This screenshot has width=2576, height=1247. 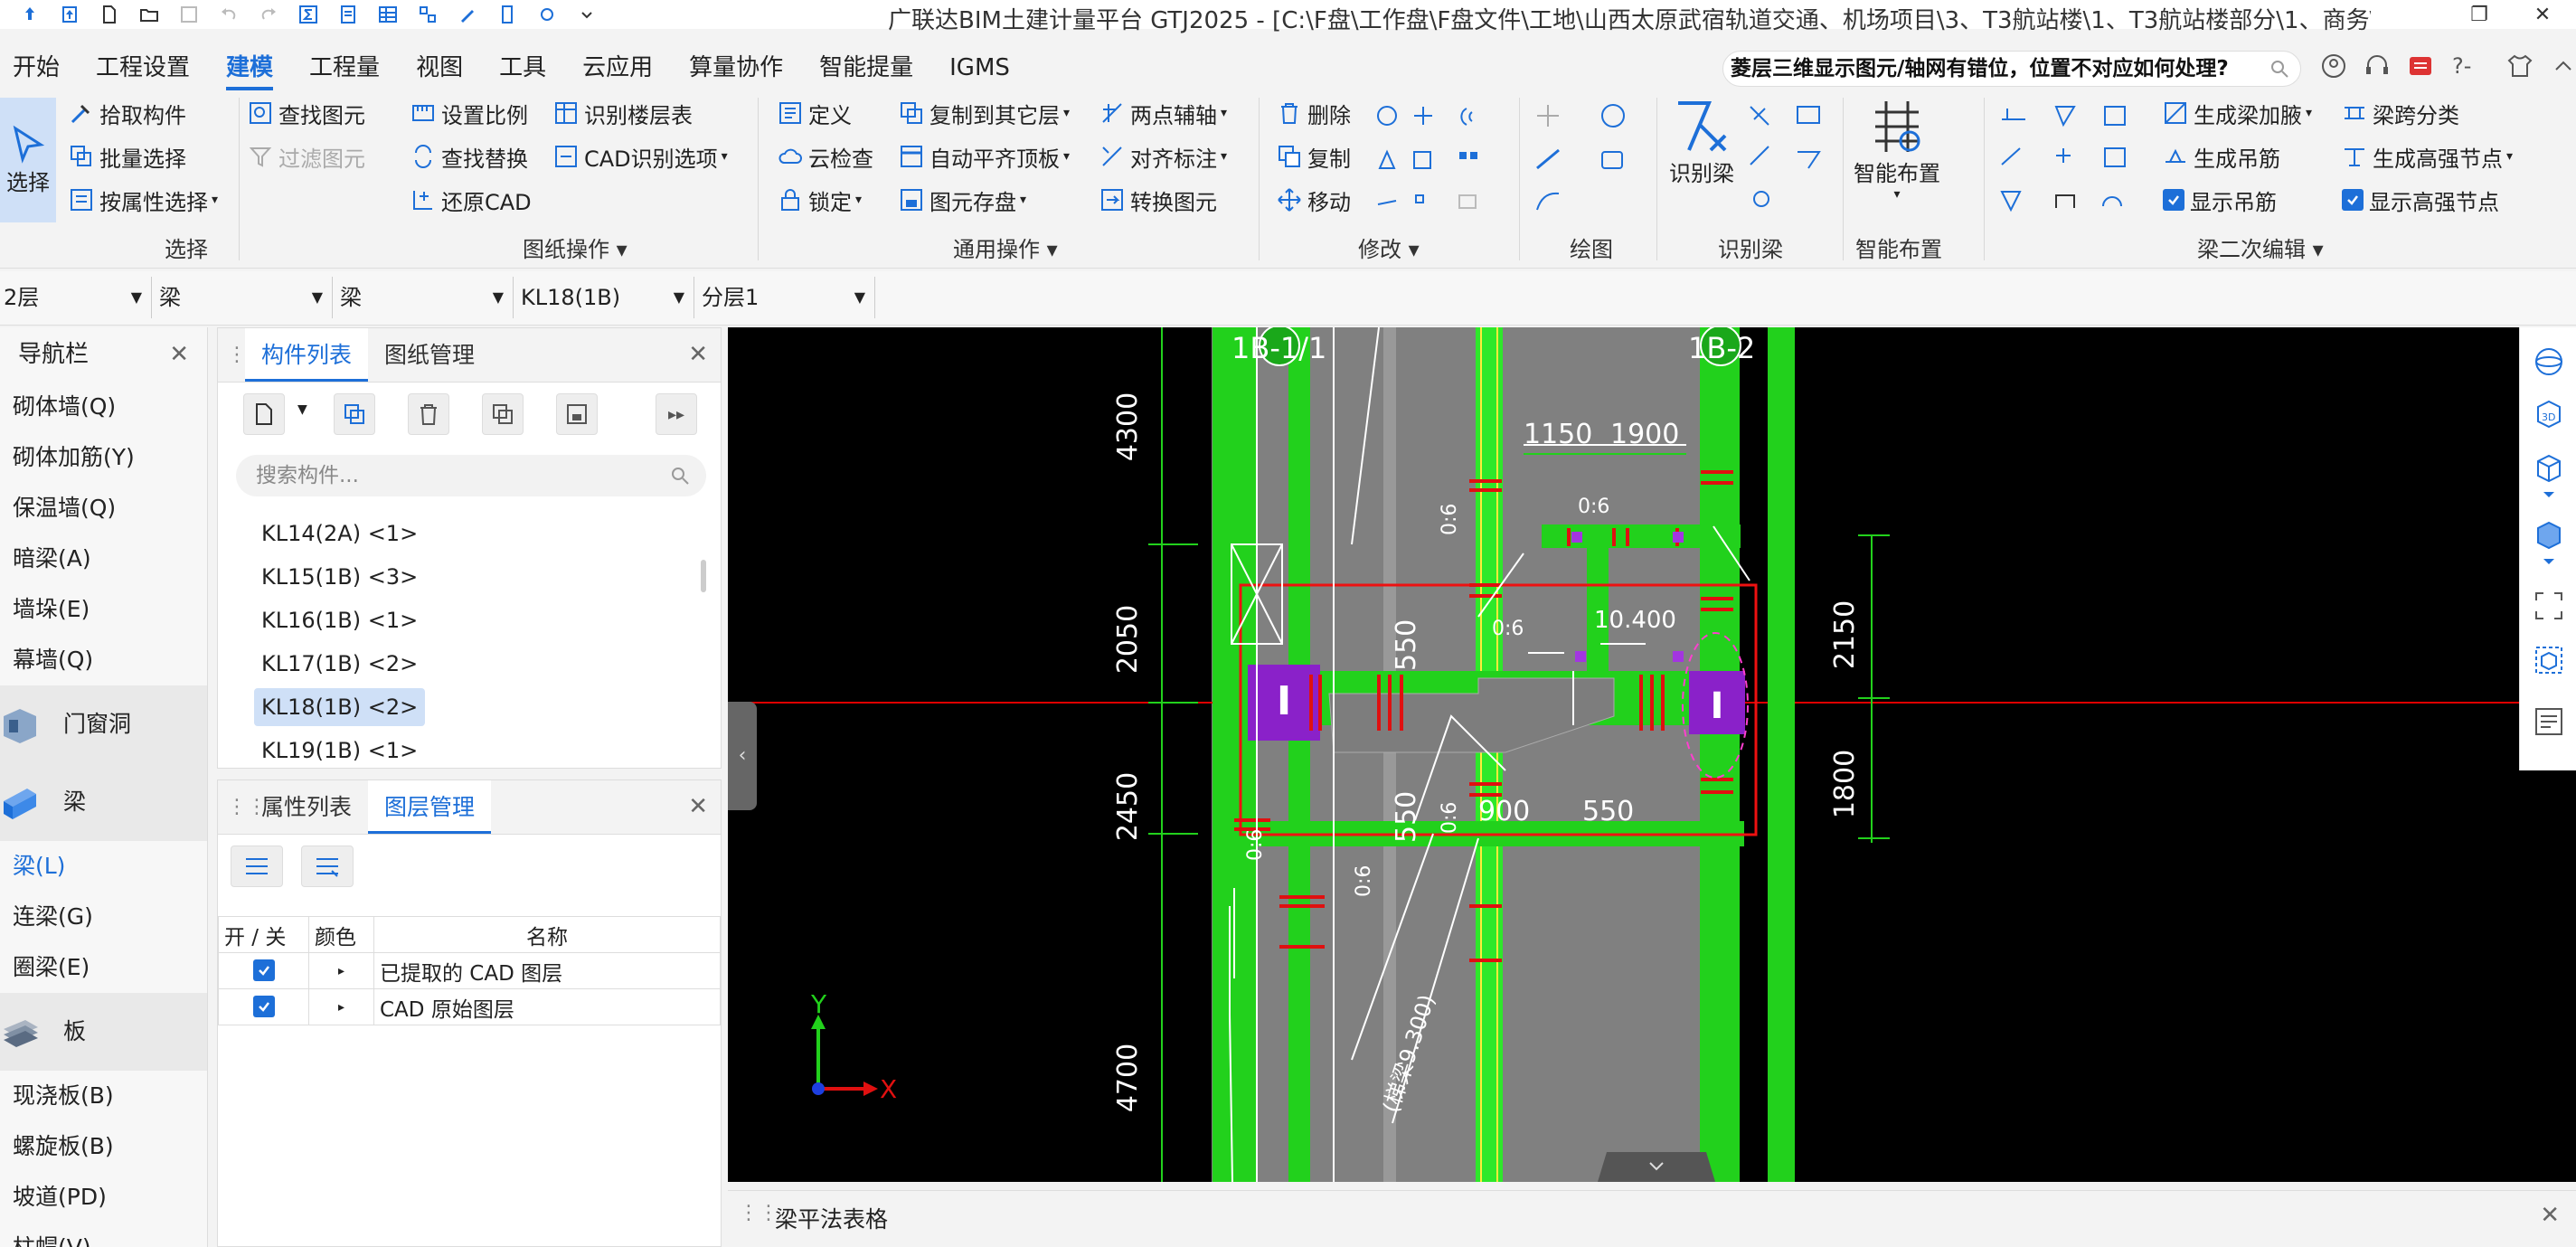 What do you see at coordinates (2220, 199) in the screenshot?
I see `show-hanger-checkbox: 显示吊筋` at bounding box center [2220, 199].